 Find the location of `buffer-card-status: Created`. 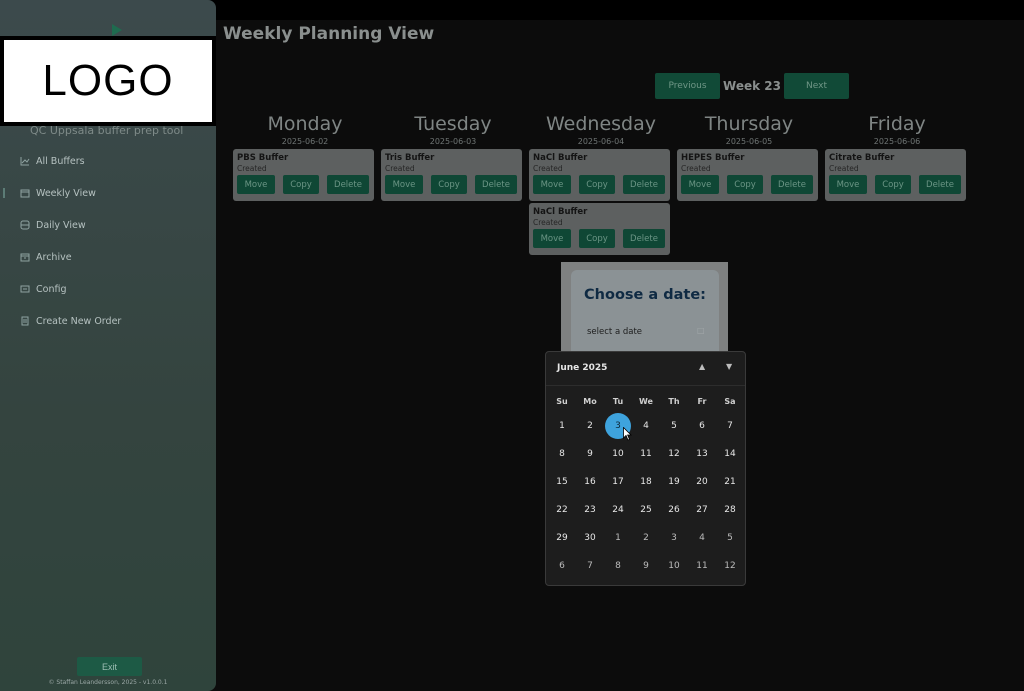

buffer-card-status: Created is located at coordinates (696, 168).